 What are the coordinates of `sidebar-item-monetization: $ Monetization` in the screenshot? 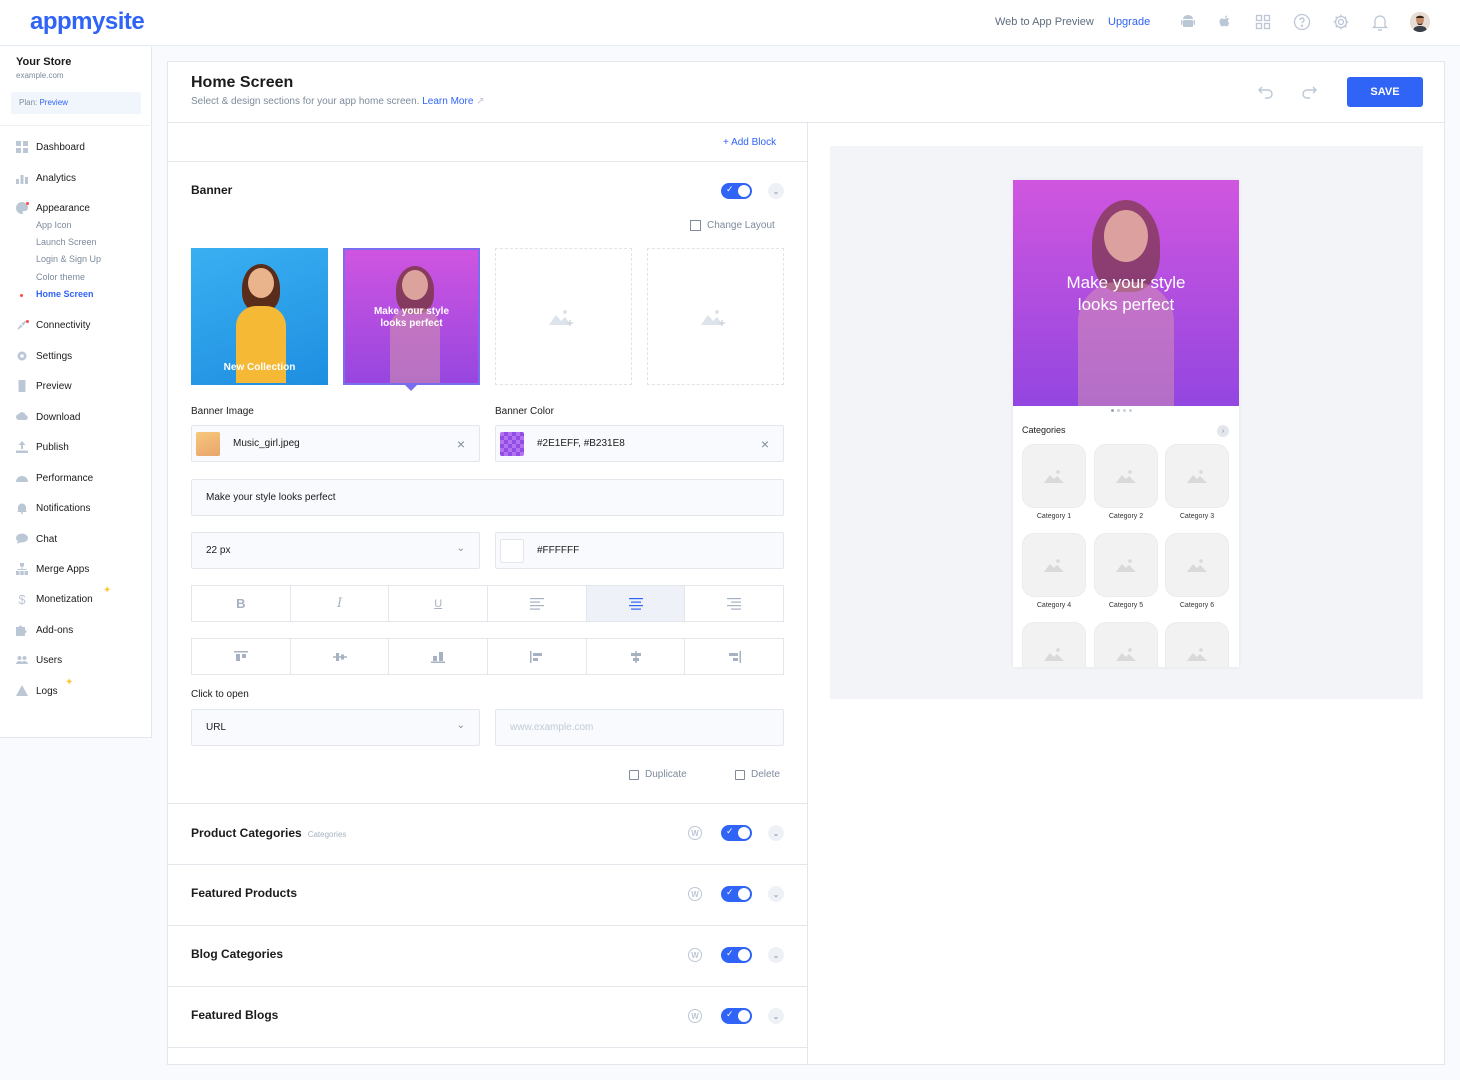 It's located at (54, 599).